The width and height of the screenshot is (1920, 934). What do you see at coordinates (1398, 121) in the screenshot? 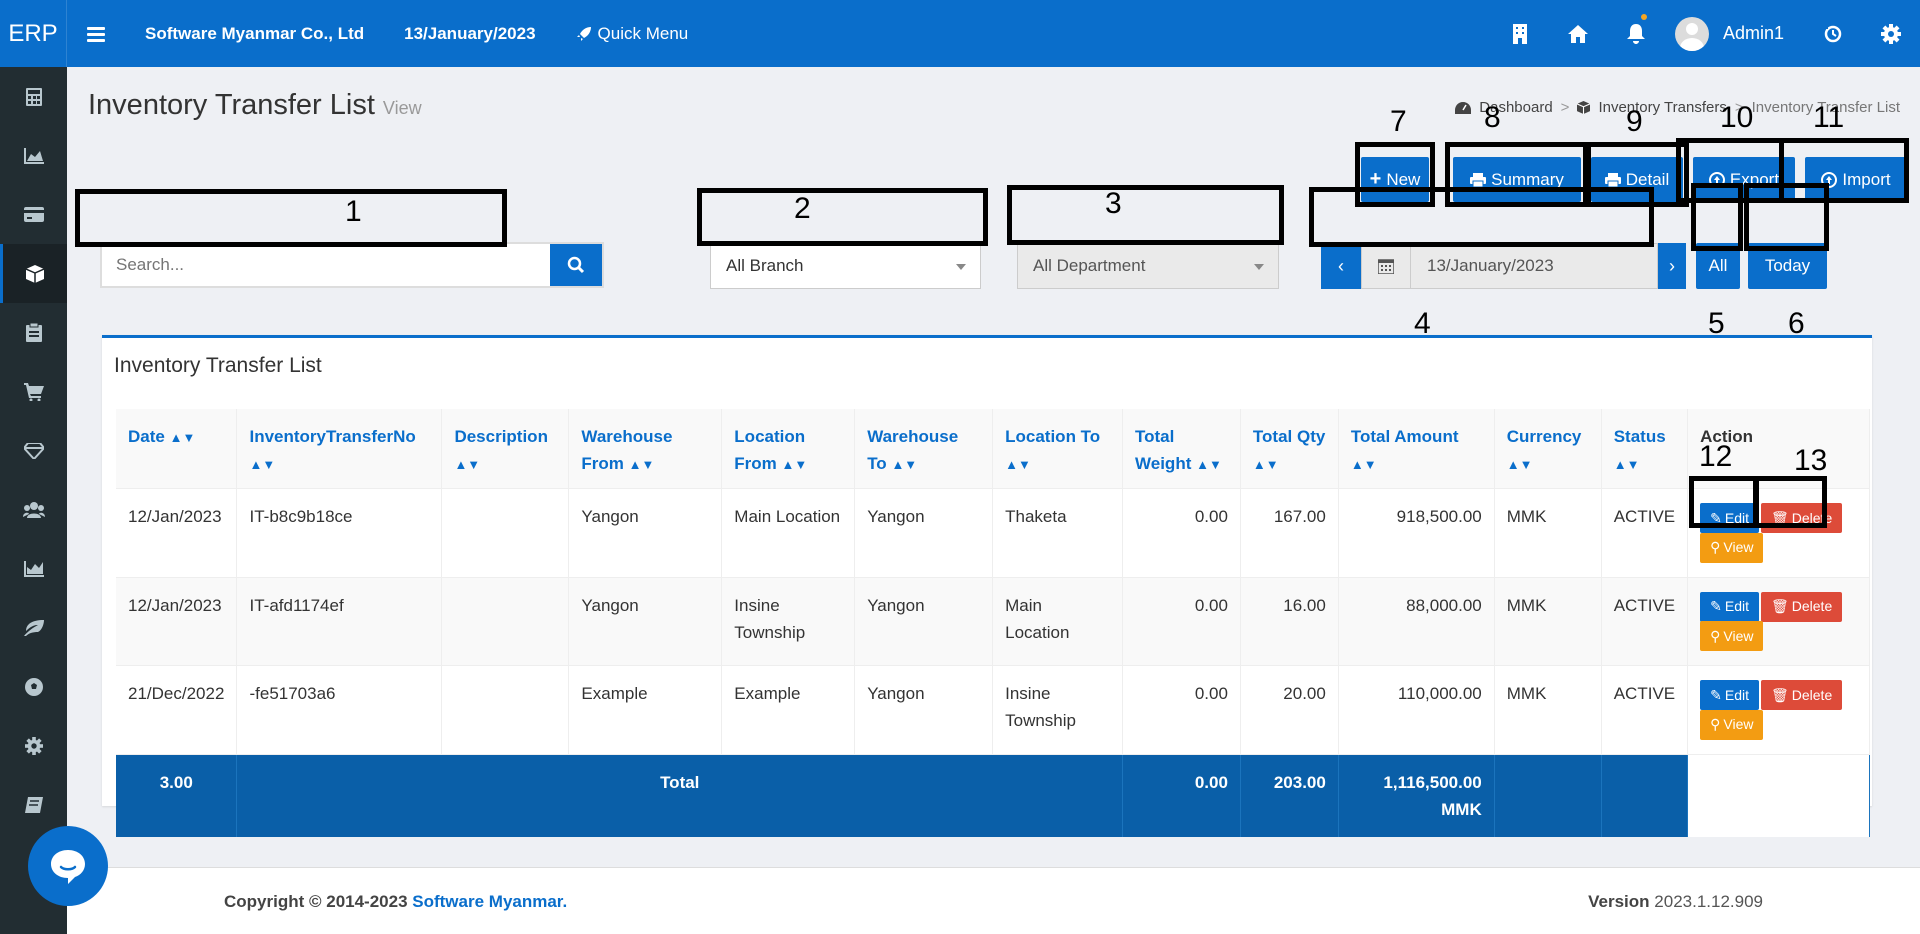
I see `annotation-number-7: 7` at bounding box center [1398, 121].